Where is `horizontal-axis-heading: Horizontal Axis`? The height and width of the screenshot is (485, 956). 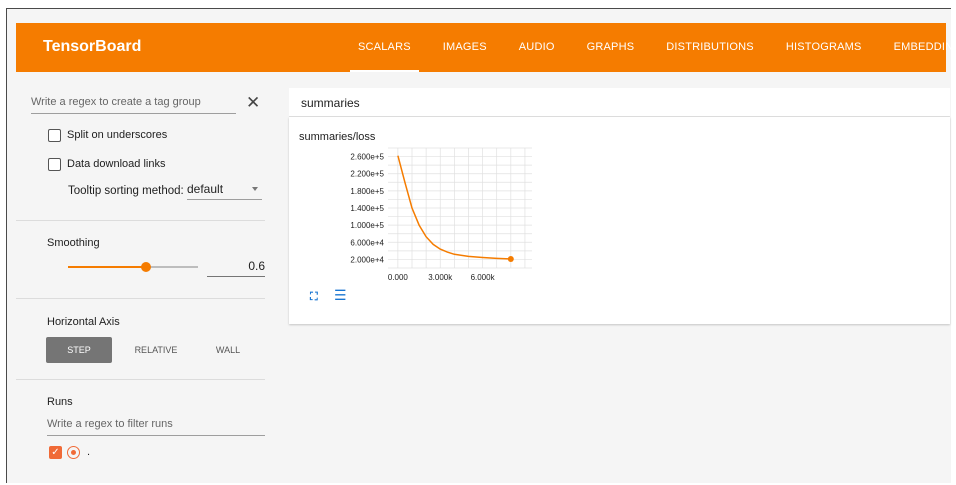
horizontal-axis-heading: Horizontal Axis is located at coordinates (83, 322).